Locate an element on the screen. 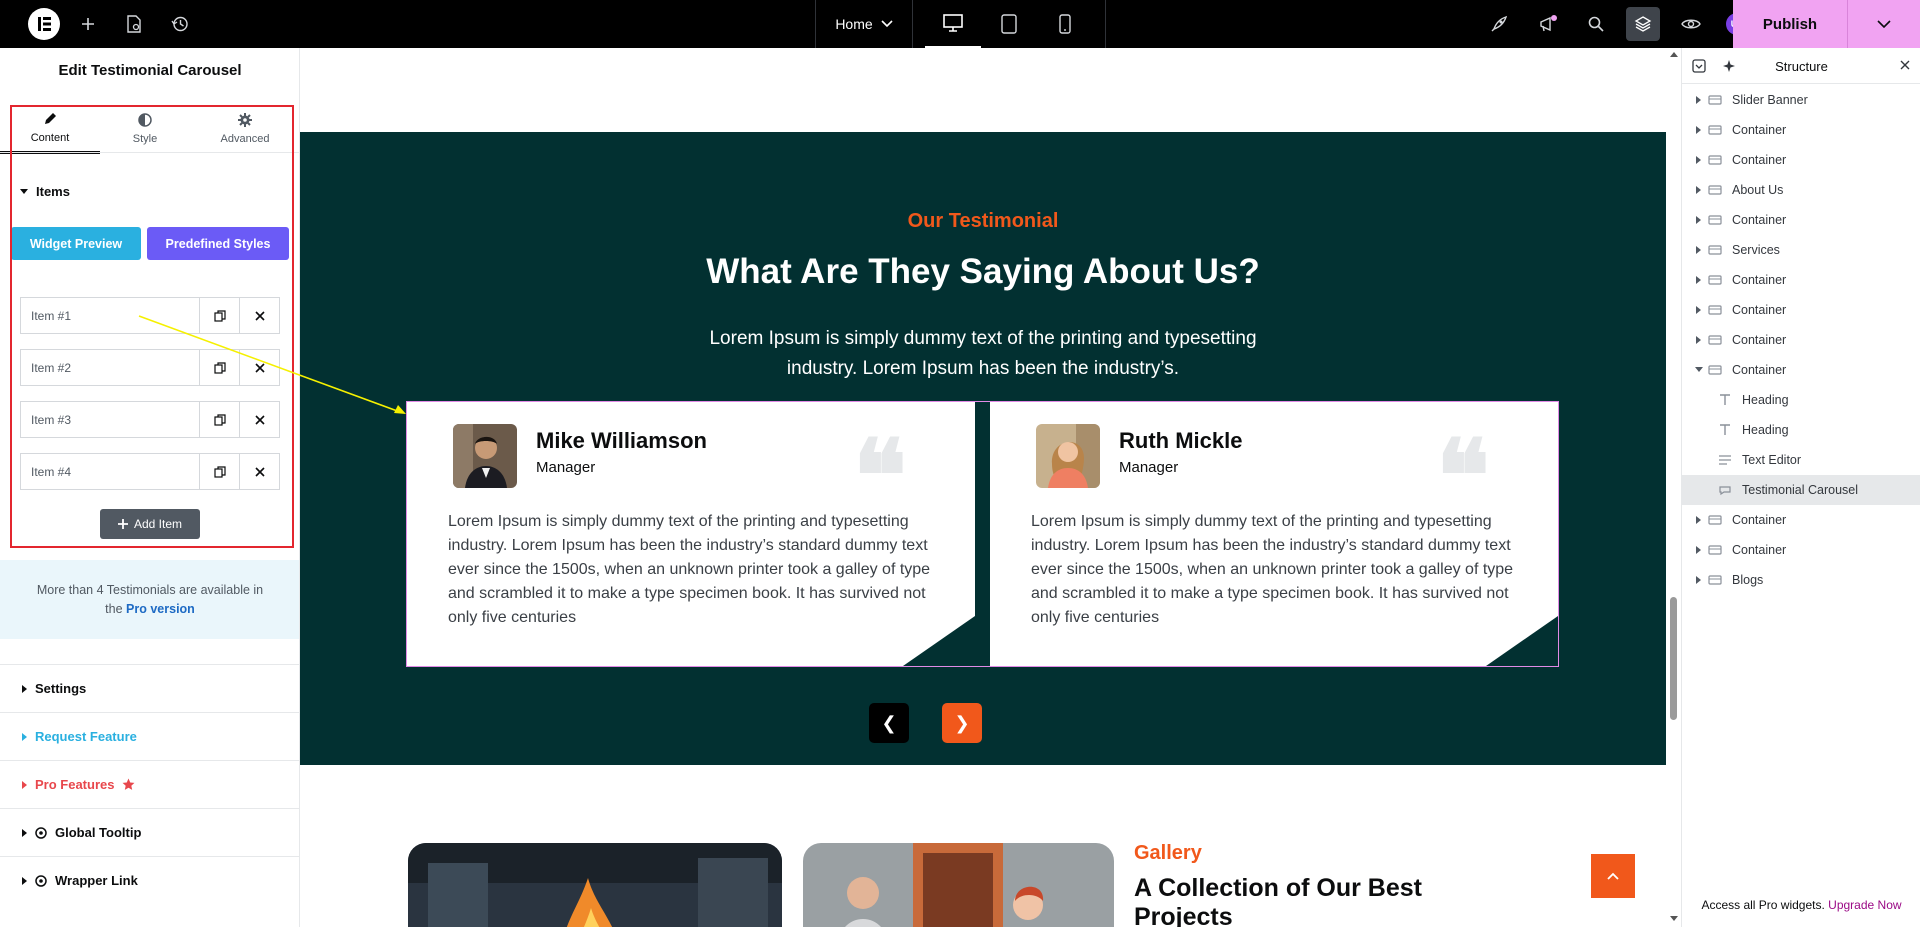 Image resolution: width=1920 pixels, height=927 pixels. elementor-logo-icon is located at coordinates (44, 24).